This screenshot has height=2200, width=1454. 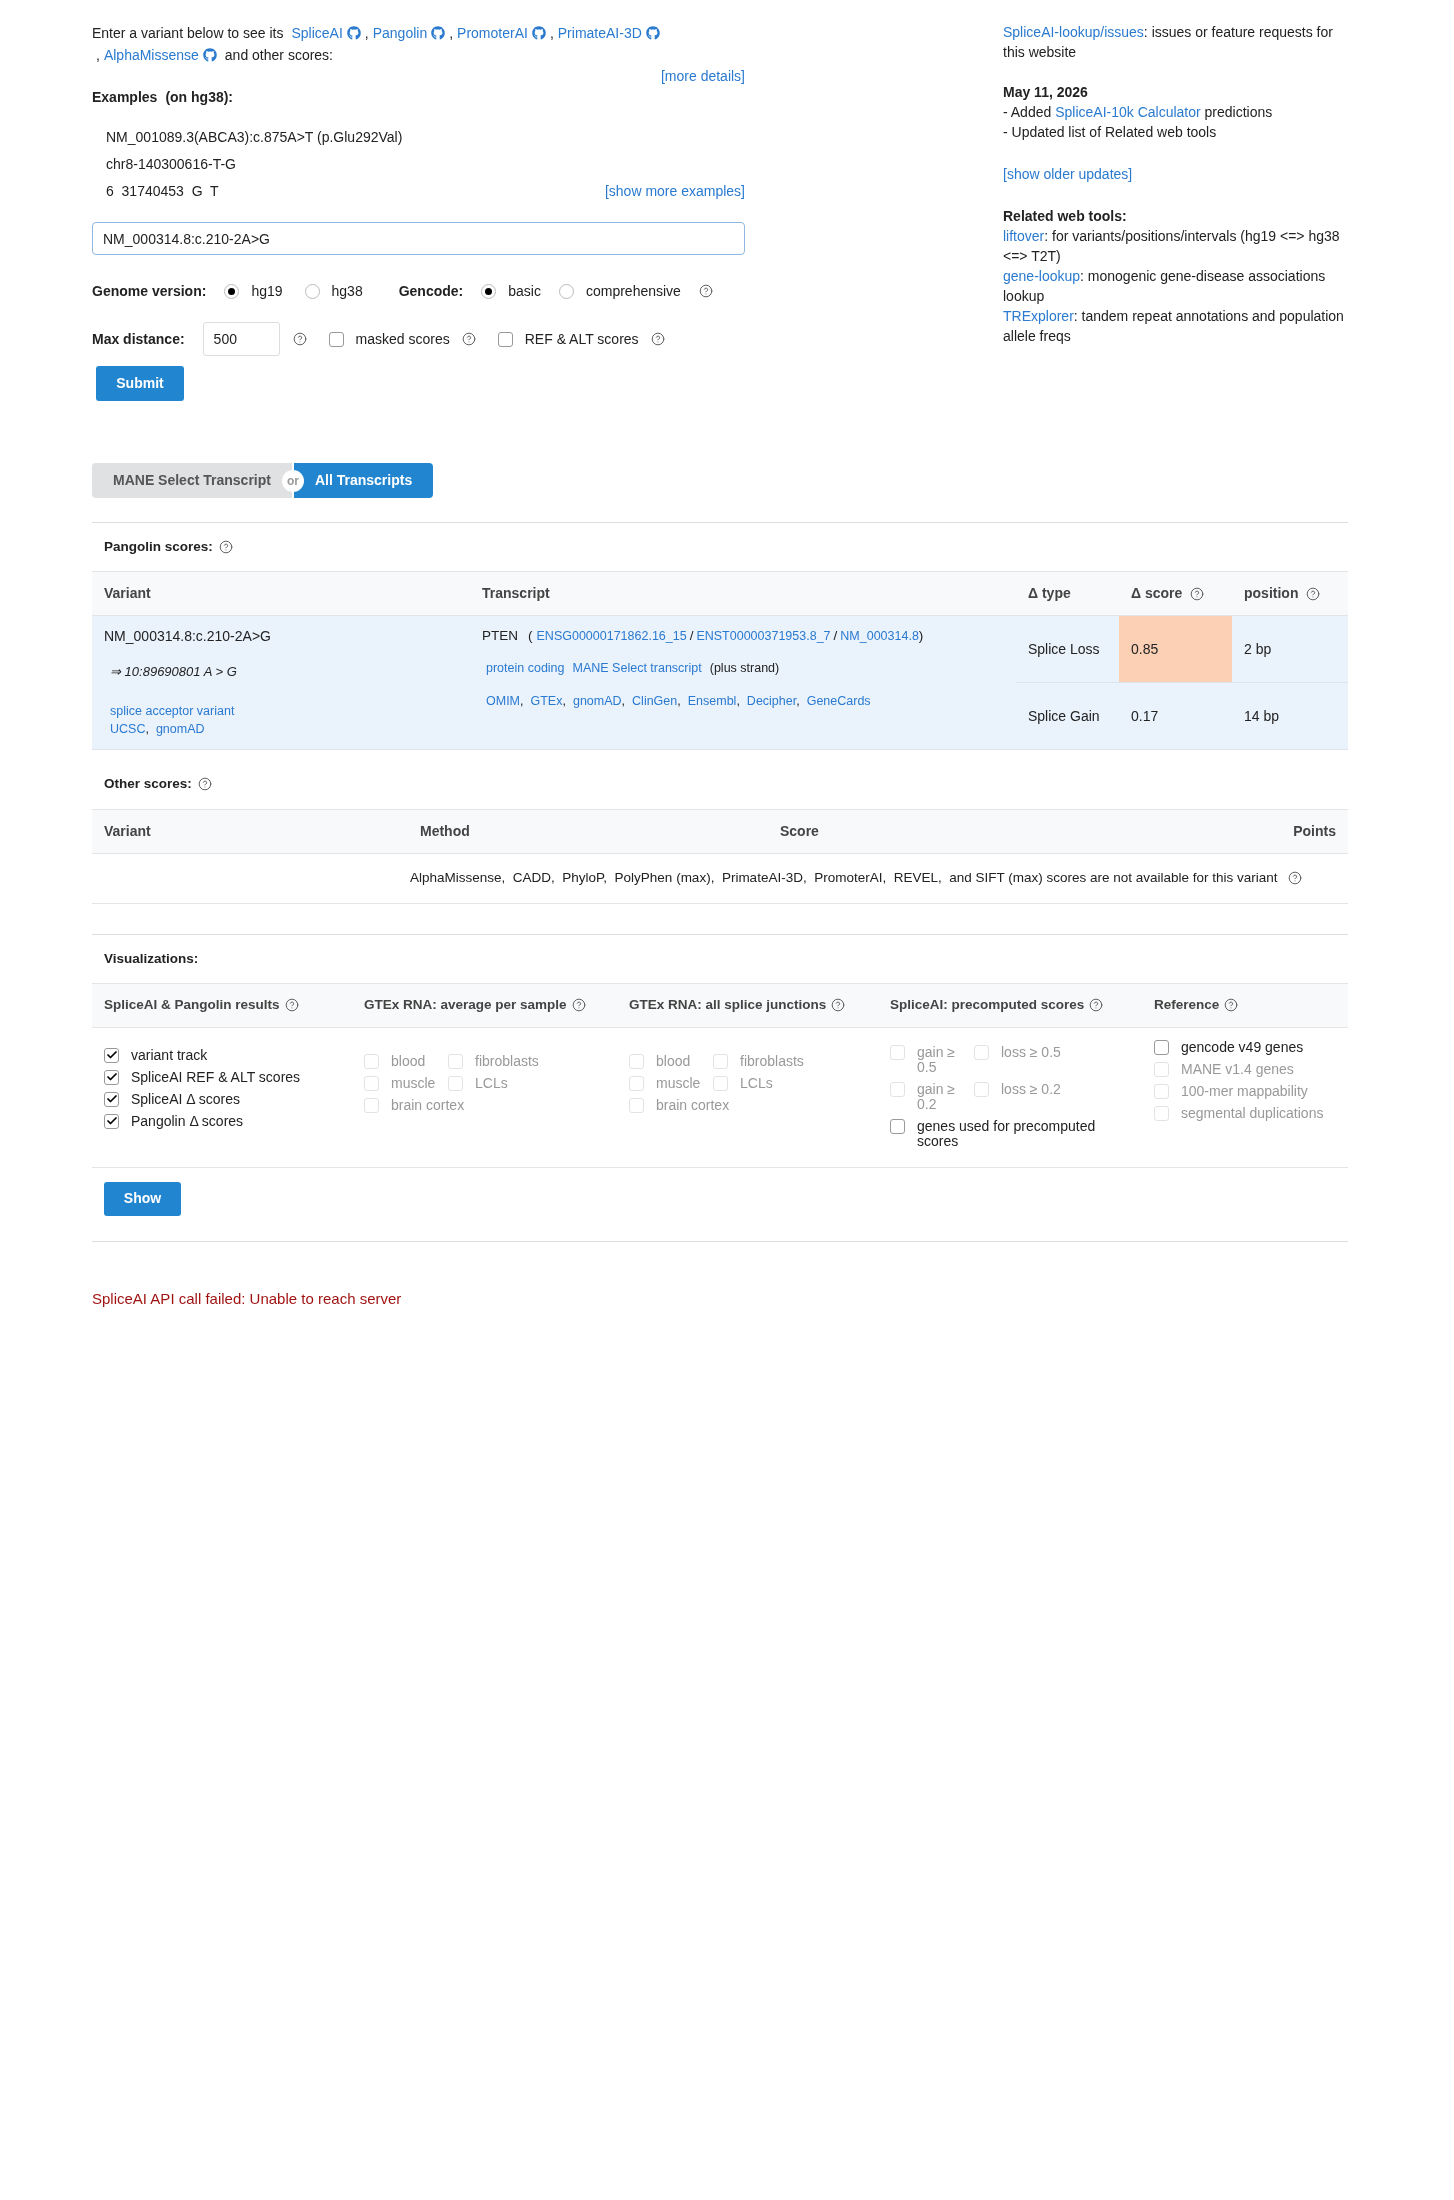 What do you see at coordinates (162, 191) in the screenshot?
I see `example-variant: 6 31740453 G T` at bounding box center [162, 191].